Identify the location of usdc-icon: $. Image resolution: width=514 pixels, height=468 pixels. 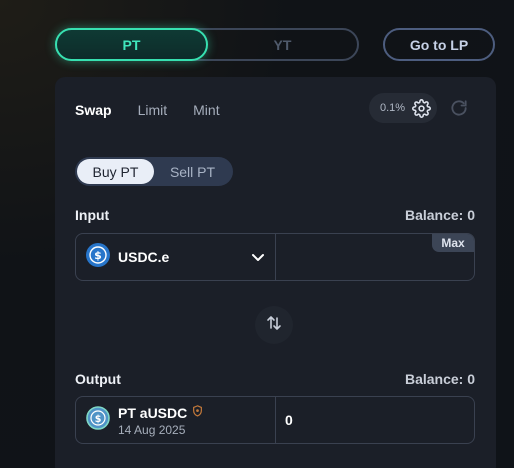
(98, 257).